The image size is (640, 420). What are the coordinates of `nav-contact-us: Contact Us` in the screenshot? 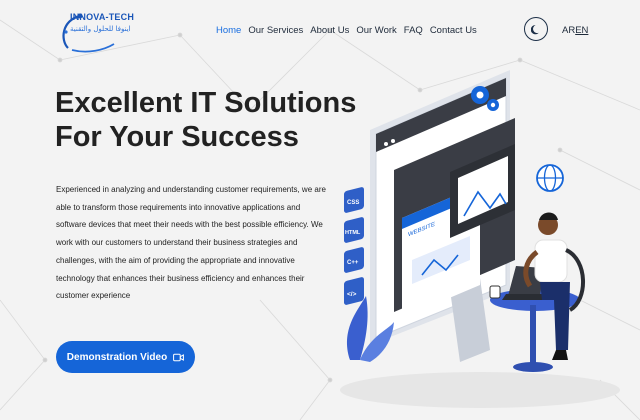 It's located at (453, 30).